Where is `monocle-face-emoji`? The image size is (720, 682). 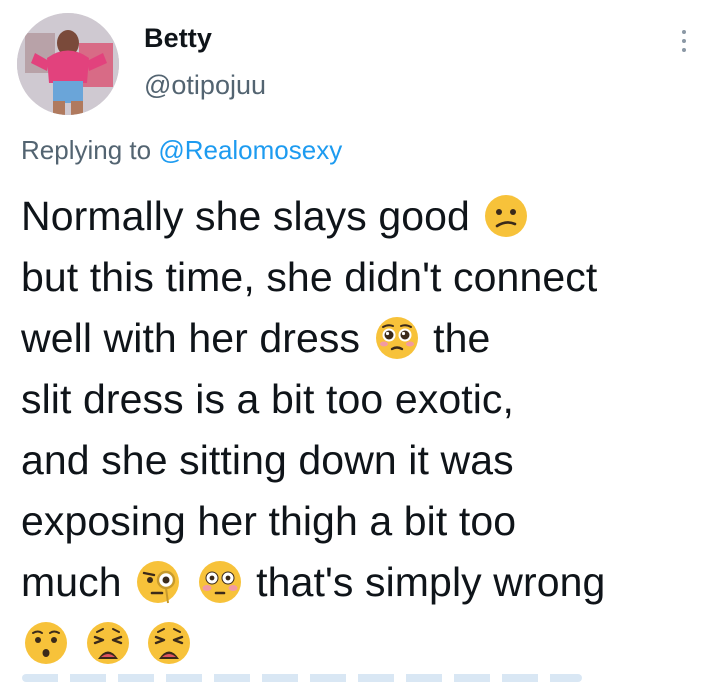
monocle-face-emoji is located at coordinates (158, 582).